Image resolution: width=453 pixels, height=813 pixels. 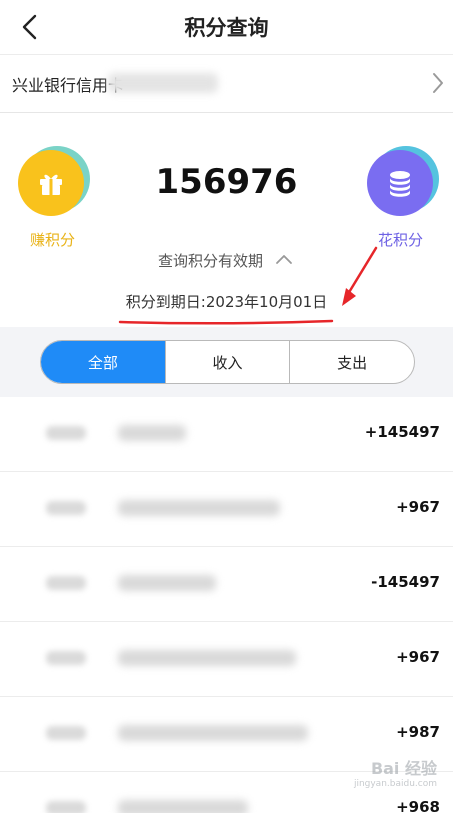 What do you see at coordinates (418, 732) in the screenshot?
I see `amount: +987` at bounding box center [418, 732].